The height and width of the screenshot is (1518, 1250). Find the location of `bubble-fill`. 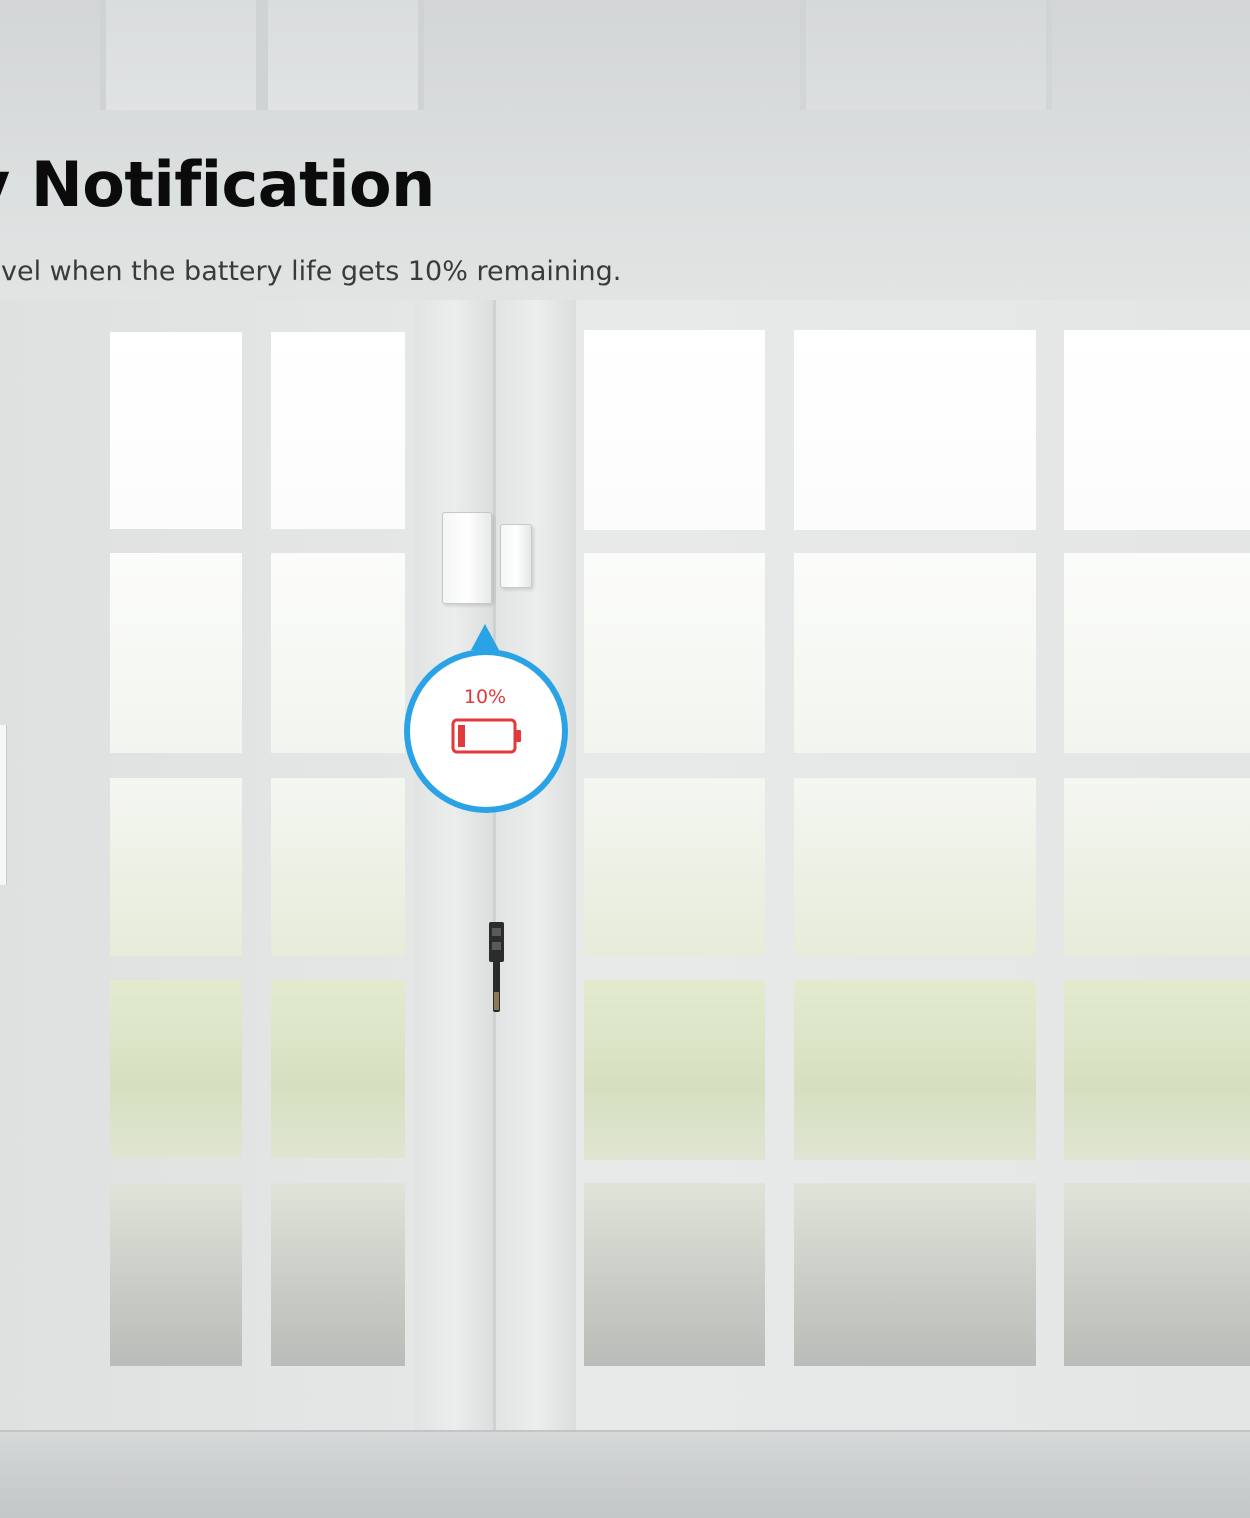

bubble-fill is located at coordinates (486, 731).